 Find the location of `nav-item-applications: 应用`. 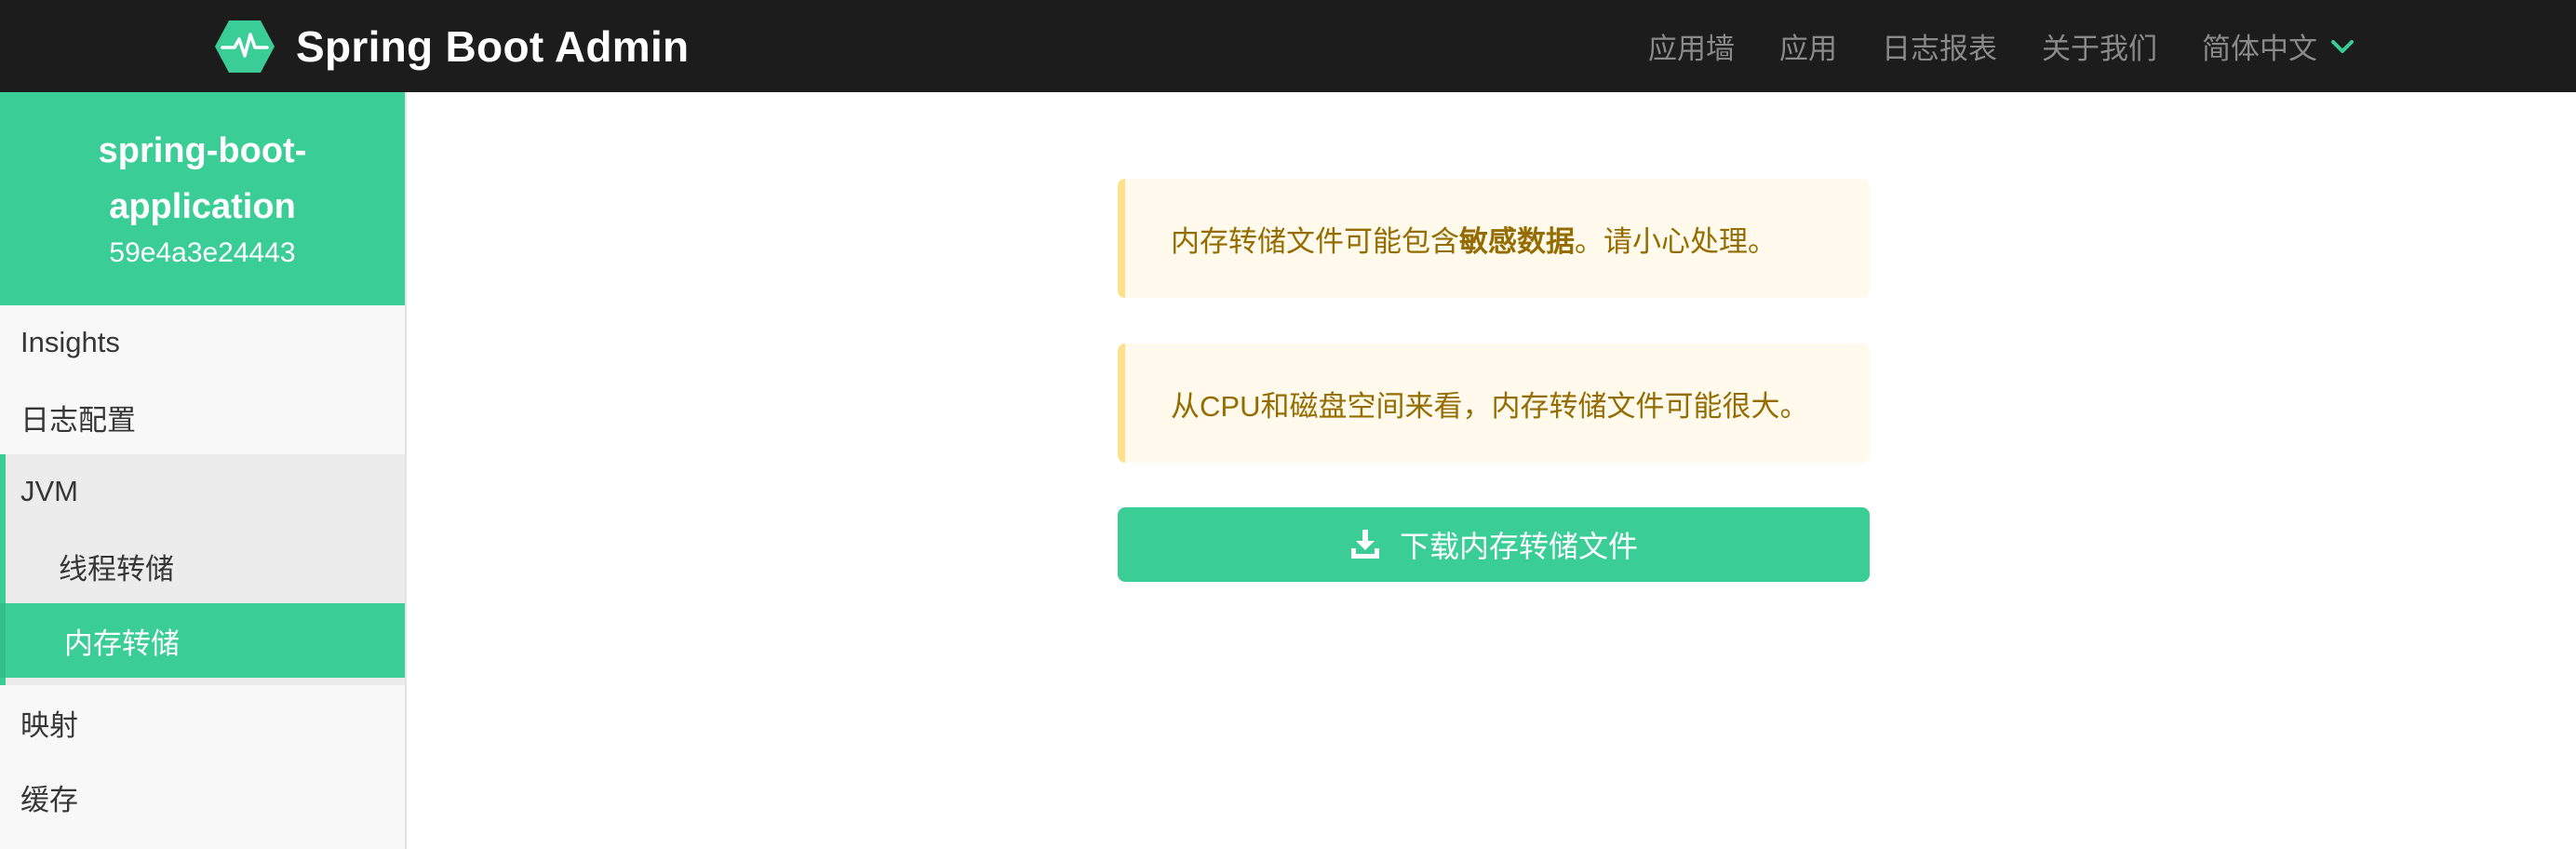

nav-item-applications: 应用 is located at coordinates (1808, 46).